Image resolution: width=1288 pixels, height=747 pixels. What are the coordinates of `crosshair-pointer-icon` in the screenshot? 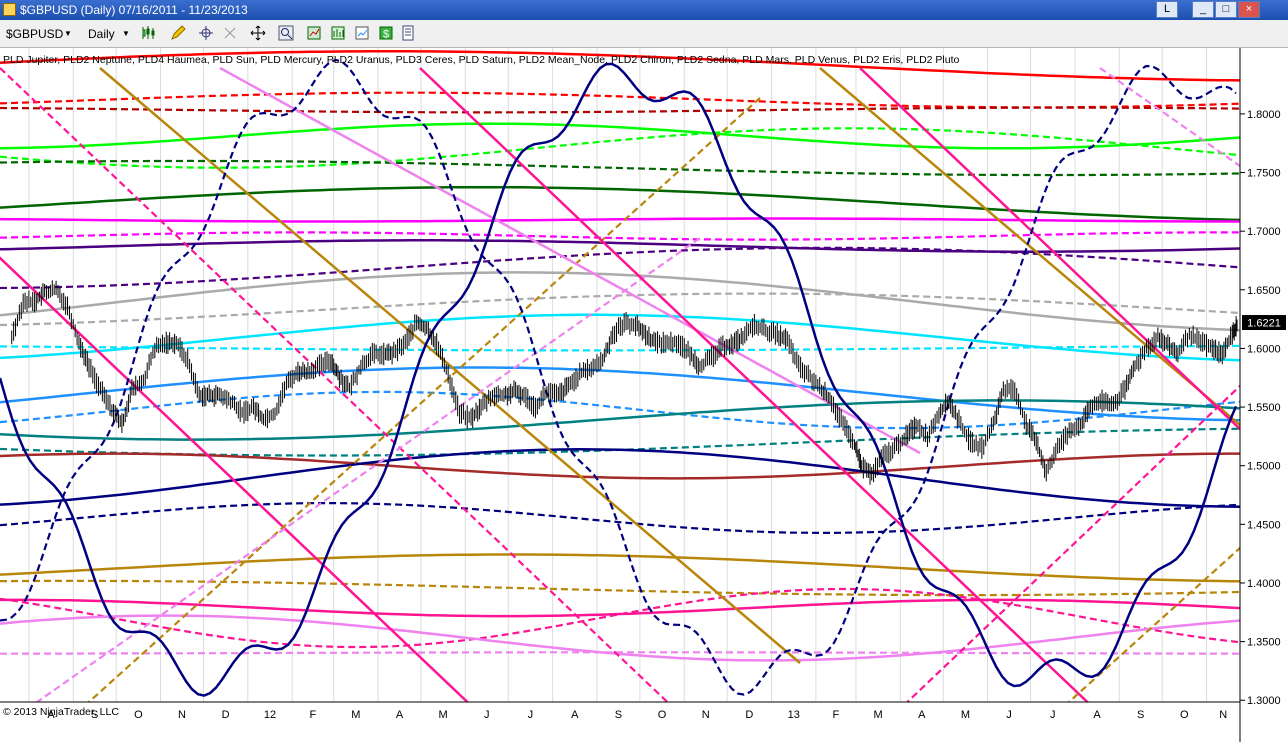 It's located at (206, 33).